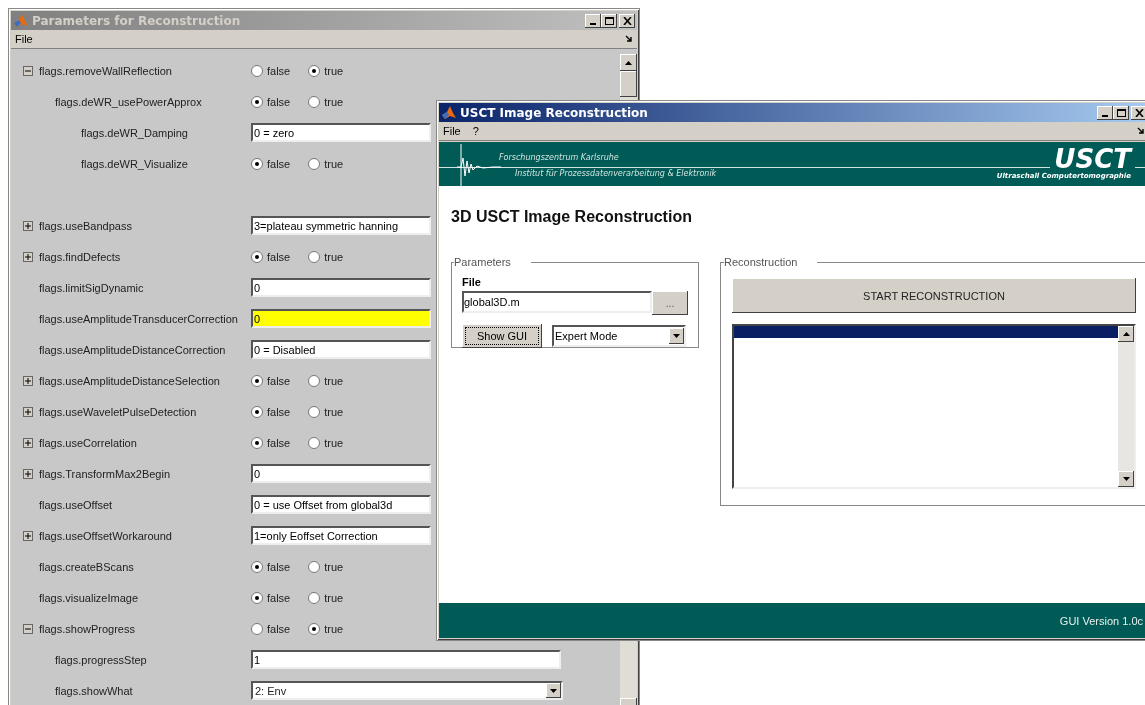 The width and height of the screenshot is (1145, 705). Describe the element at coordinates (934, 295) in the screenshot. I see `start-button: START RECONSTRUCTION` at that location.